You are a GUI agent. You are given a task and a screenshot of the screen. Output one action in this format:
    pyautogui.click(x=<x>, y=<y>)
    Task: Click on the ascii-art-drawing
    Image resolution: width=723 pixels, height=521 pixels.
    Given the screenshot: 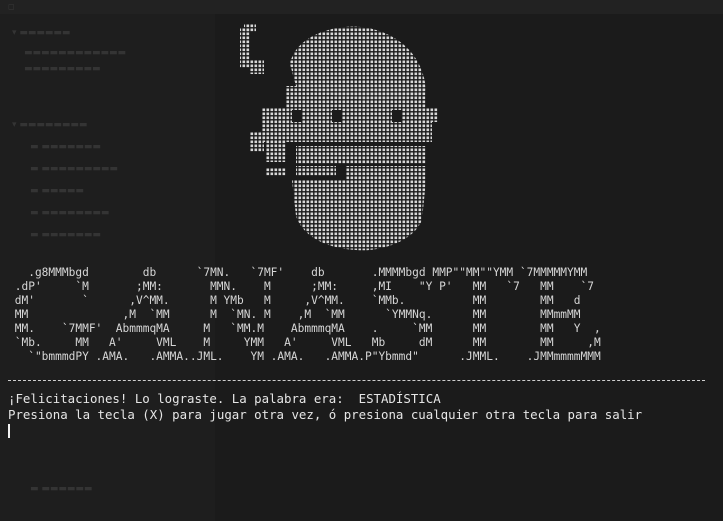 What is the action you would take?
    pyautogui.click(x=339, y=137)
    